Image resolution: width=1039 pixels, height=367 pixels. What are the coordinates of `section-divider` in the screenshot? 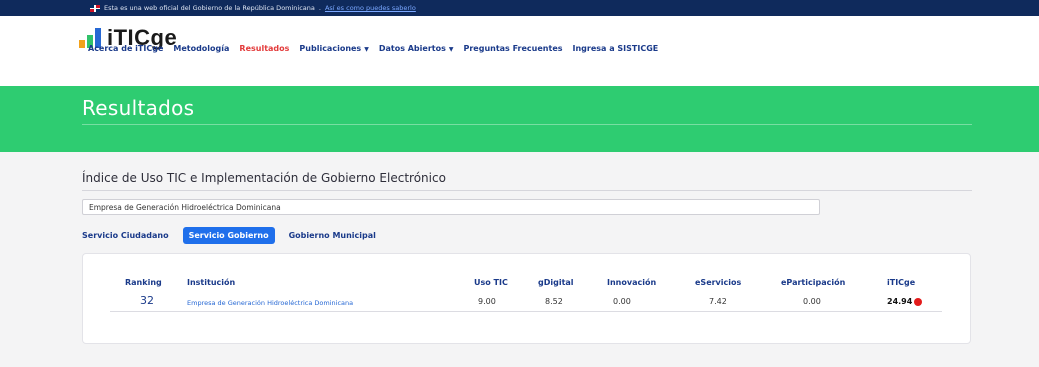 It's located at (527, 190).